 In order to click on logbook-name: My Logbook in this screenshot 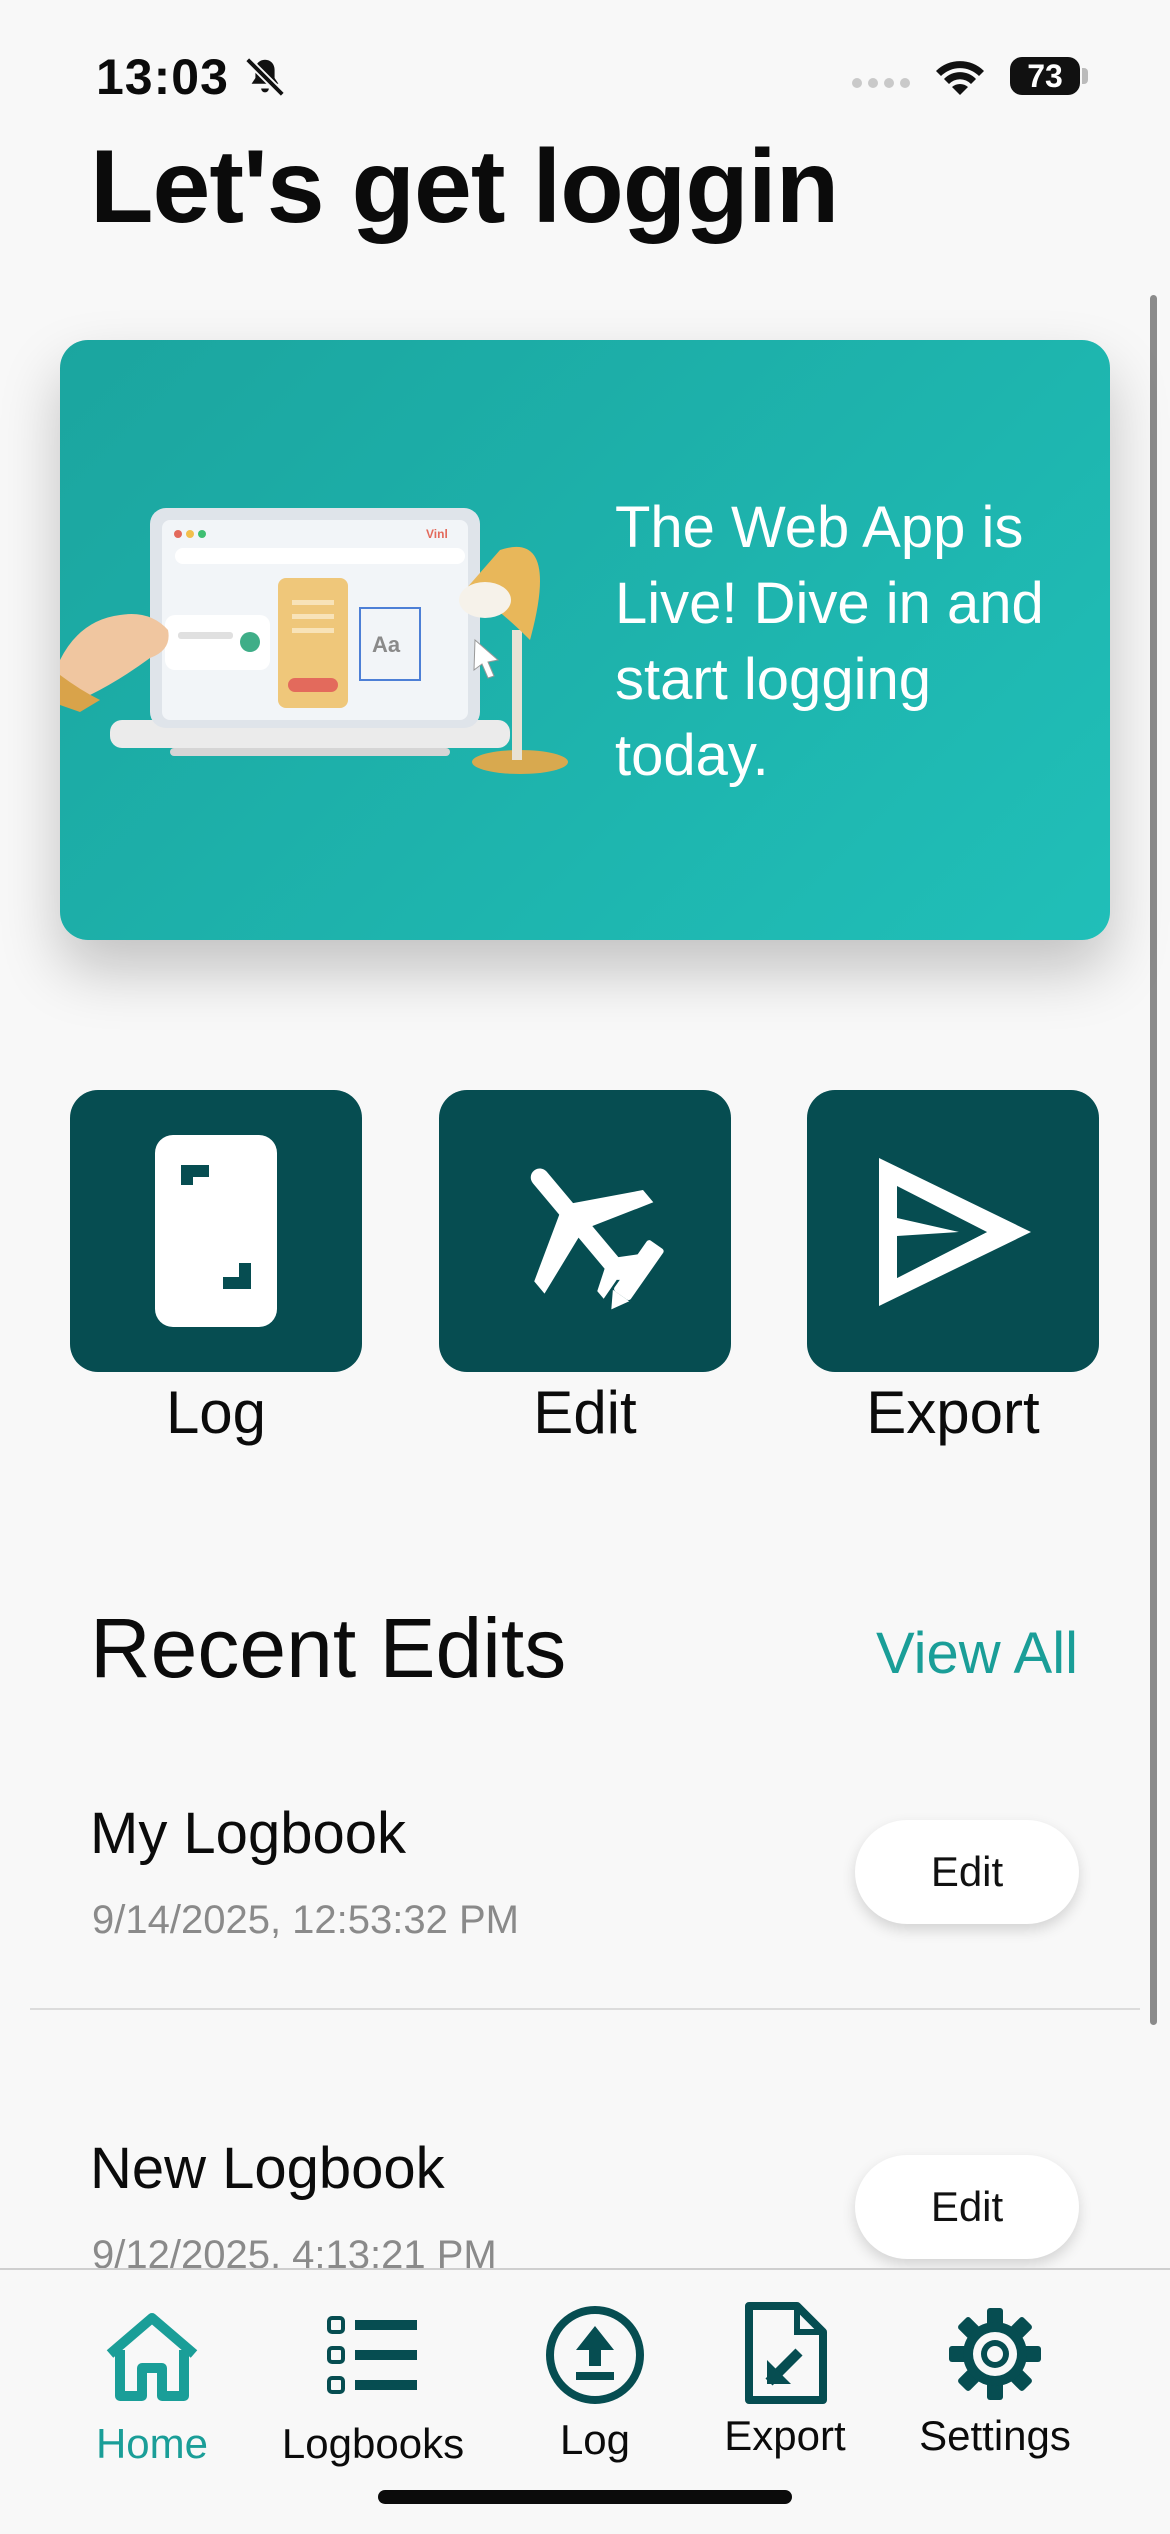, I will do `click(248, 1833)`.